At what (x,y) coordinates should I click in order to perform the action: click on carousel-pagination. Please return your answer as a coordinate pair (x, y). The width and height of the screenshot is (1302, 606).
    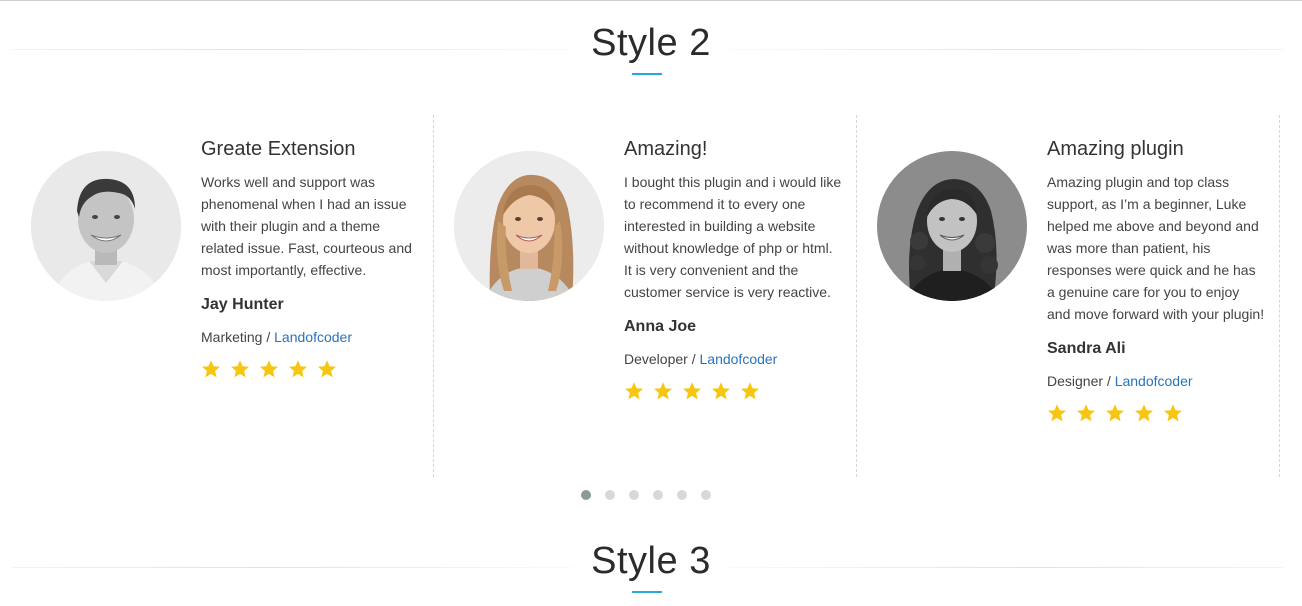
    Looking at the image, I should click on (646, 495).